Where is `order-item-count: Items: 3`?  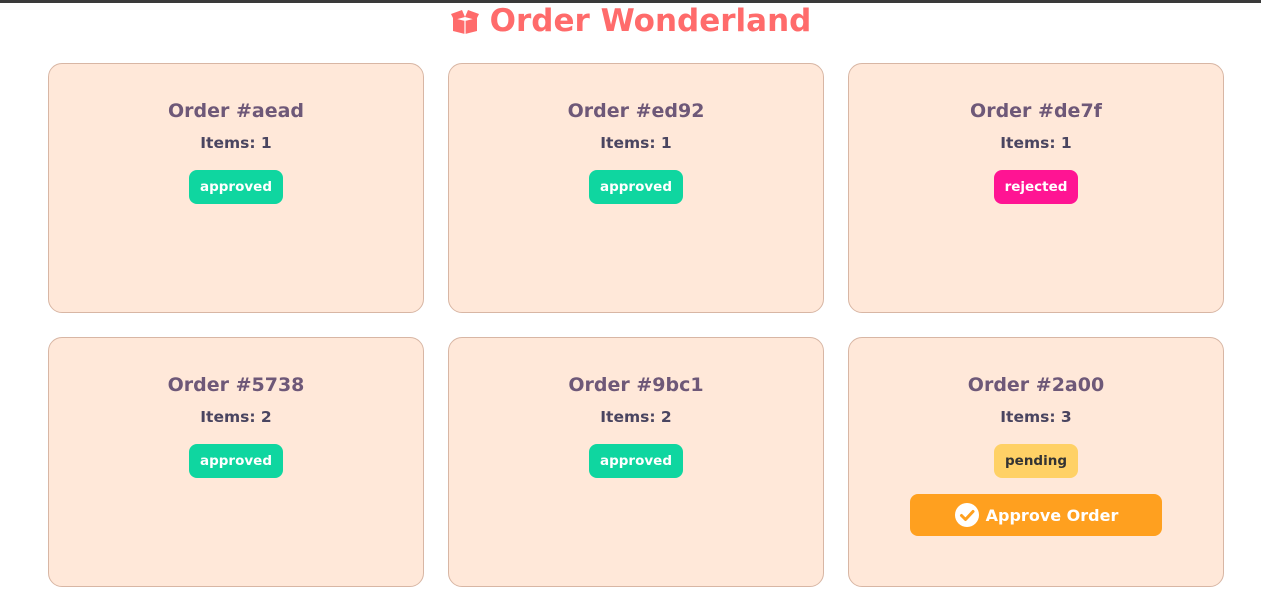
order-item-count: Items: 3 is located at coordinates (1036, 417).